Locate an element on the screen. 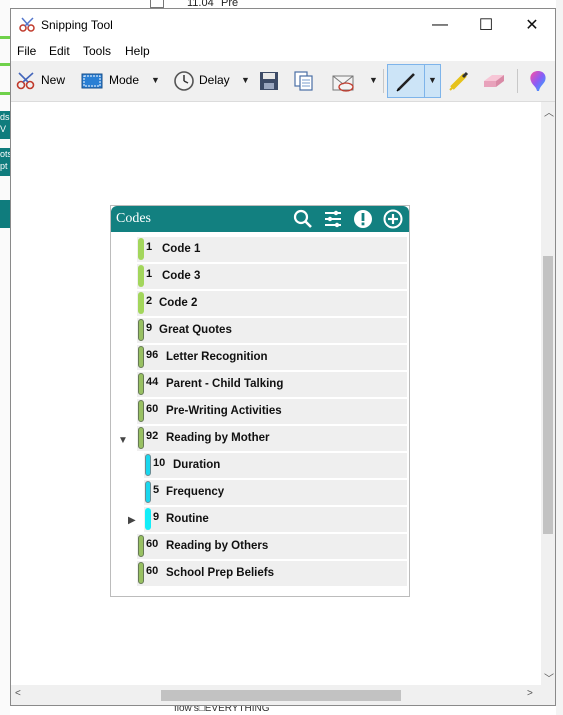 This screenshot has width=563, height=715. title-bar: Snipping Tool — ☐ ✕ is located at coordinates (283, 25).